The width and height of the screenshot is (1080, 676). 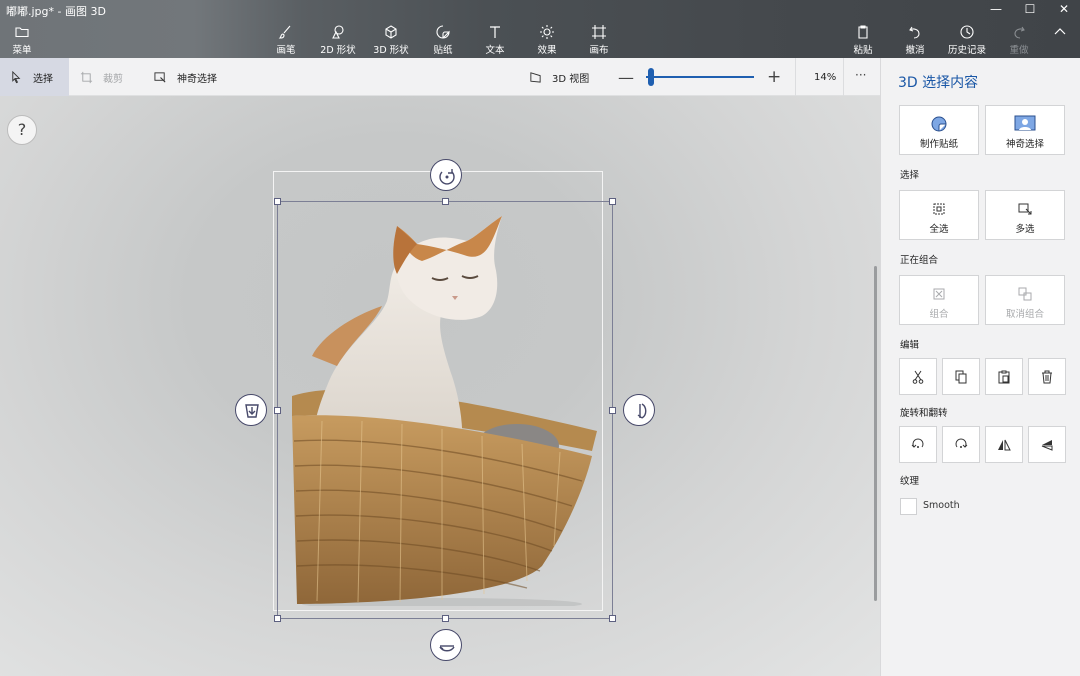 What do you see at coordinates (446, 645) in the screenshot?
I see `rotate-x-handle` at bounding box center [446, 645].